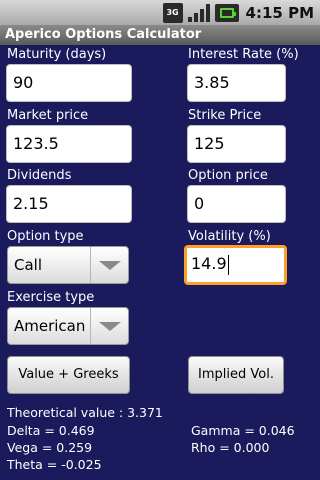  Describe the element at coordinates (229, 236) in the screenshot. I see `volatility-label: Volatility (%)` at that location.